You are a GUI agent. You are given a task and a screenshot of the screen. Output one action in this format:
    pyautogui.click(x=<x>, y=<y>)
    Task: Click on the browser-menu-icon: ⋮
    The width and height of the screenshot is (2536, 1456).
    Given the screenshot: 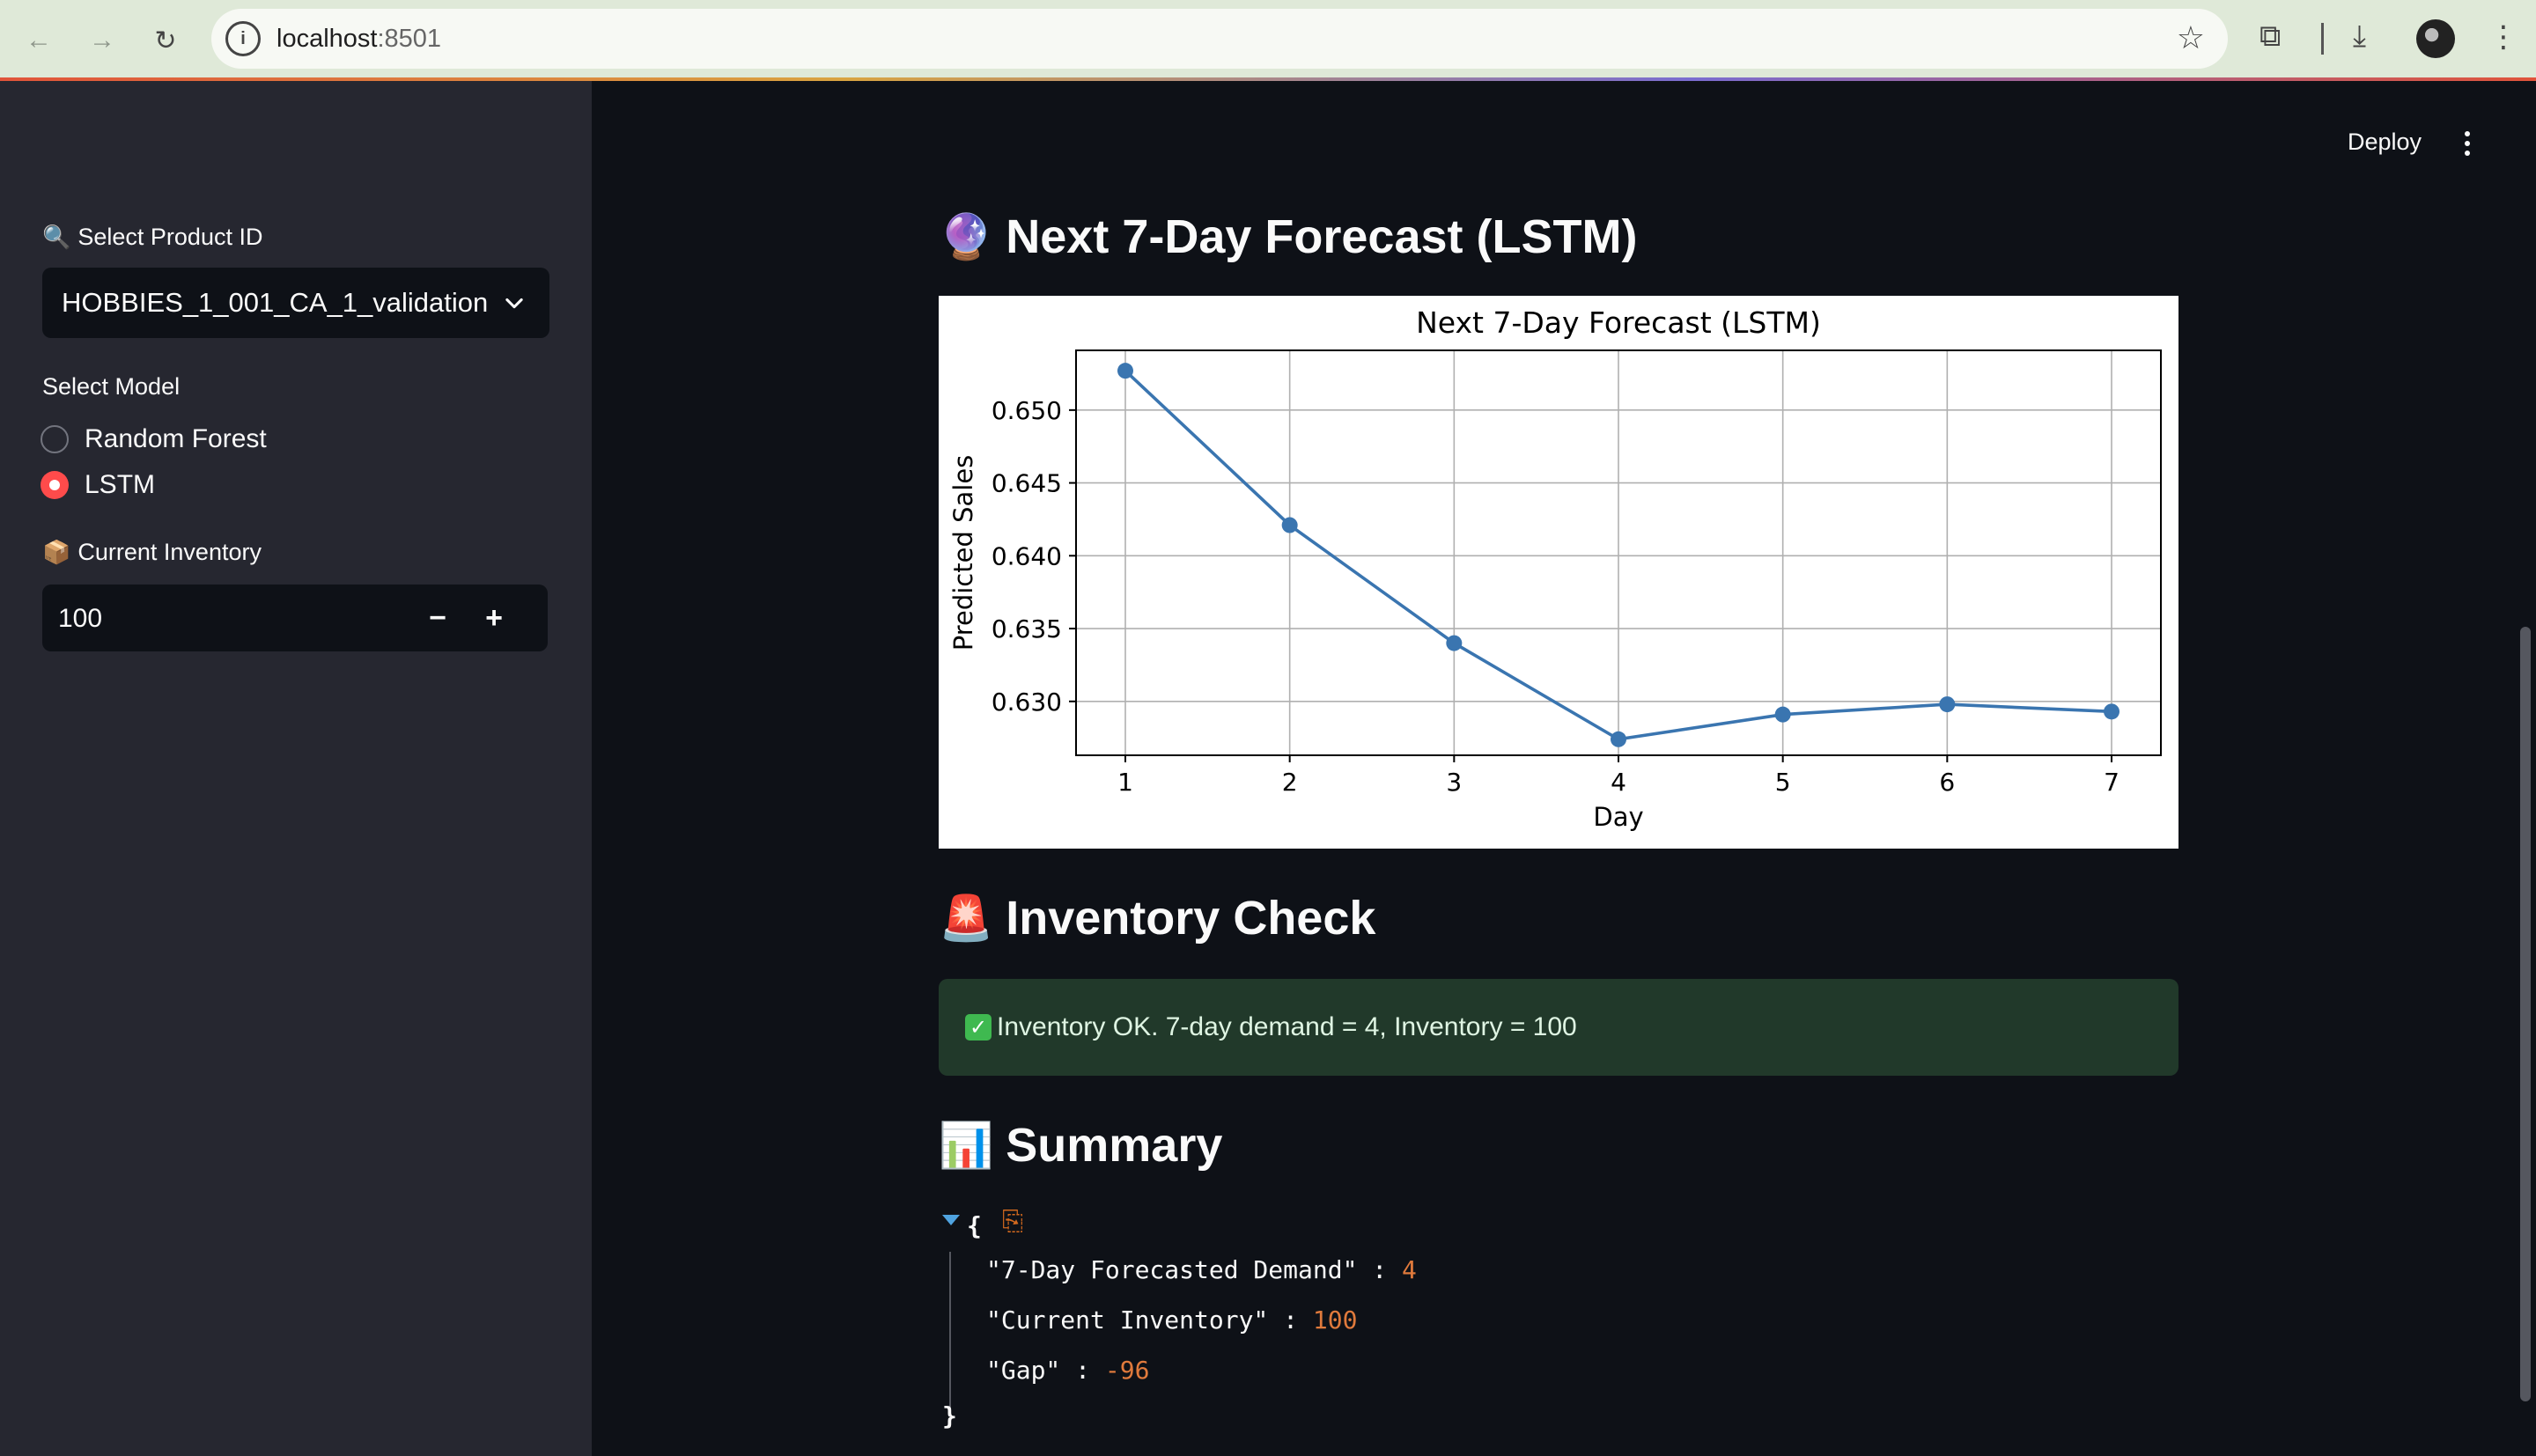 What is the action you would take?
    pyautogui.click(x=2503, y=37)
    